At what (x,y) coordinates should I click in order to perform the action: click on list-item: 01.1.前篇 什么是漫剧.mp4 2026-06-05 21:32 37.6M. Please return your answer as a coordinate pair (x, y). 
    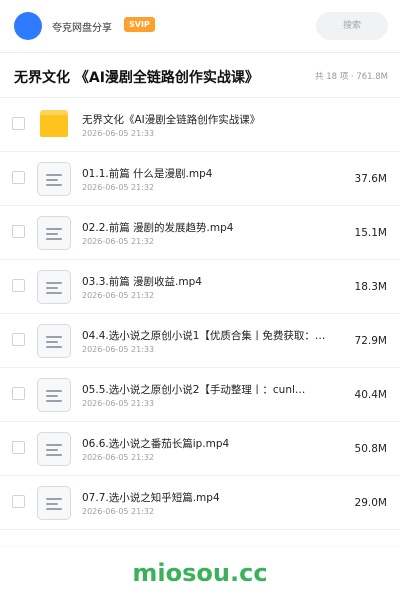
    Looking at the image, I should click on (200, 179).